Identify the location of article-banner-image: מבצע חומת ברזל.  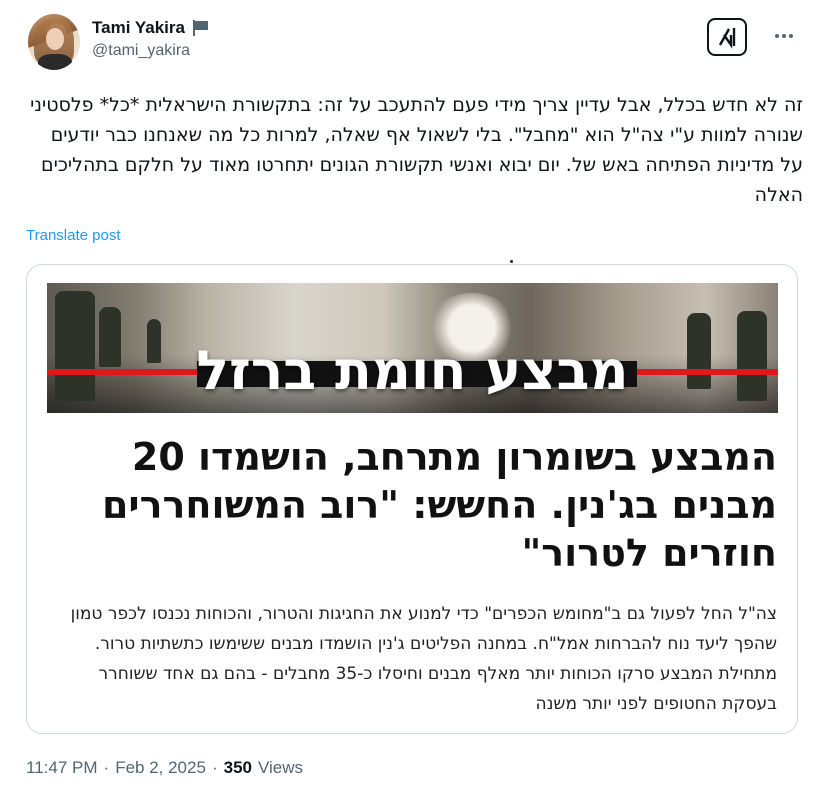
(412, 348).